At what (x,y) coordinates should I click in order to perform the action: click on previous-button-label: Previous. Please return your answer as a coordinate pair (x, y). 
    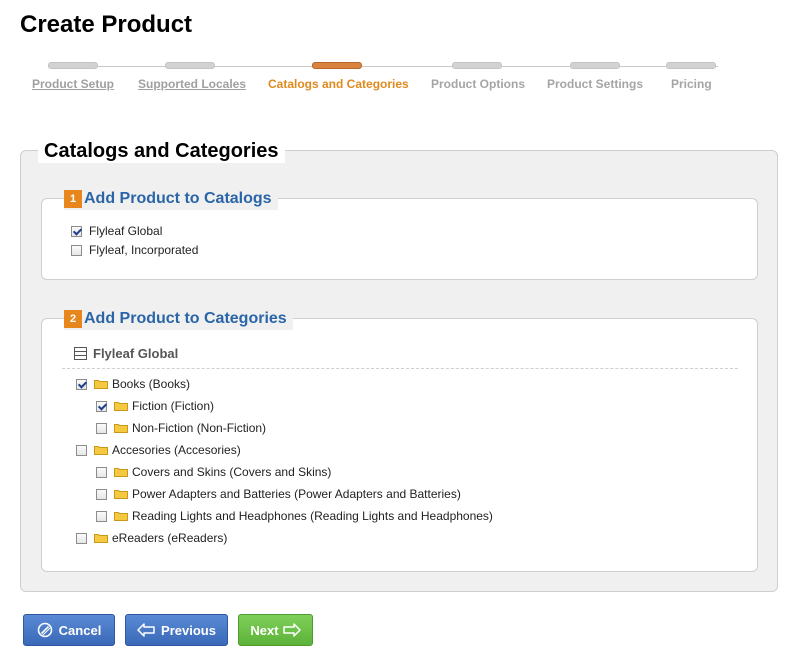
    Looking at the image, I should click on (188, 630).